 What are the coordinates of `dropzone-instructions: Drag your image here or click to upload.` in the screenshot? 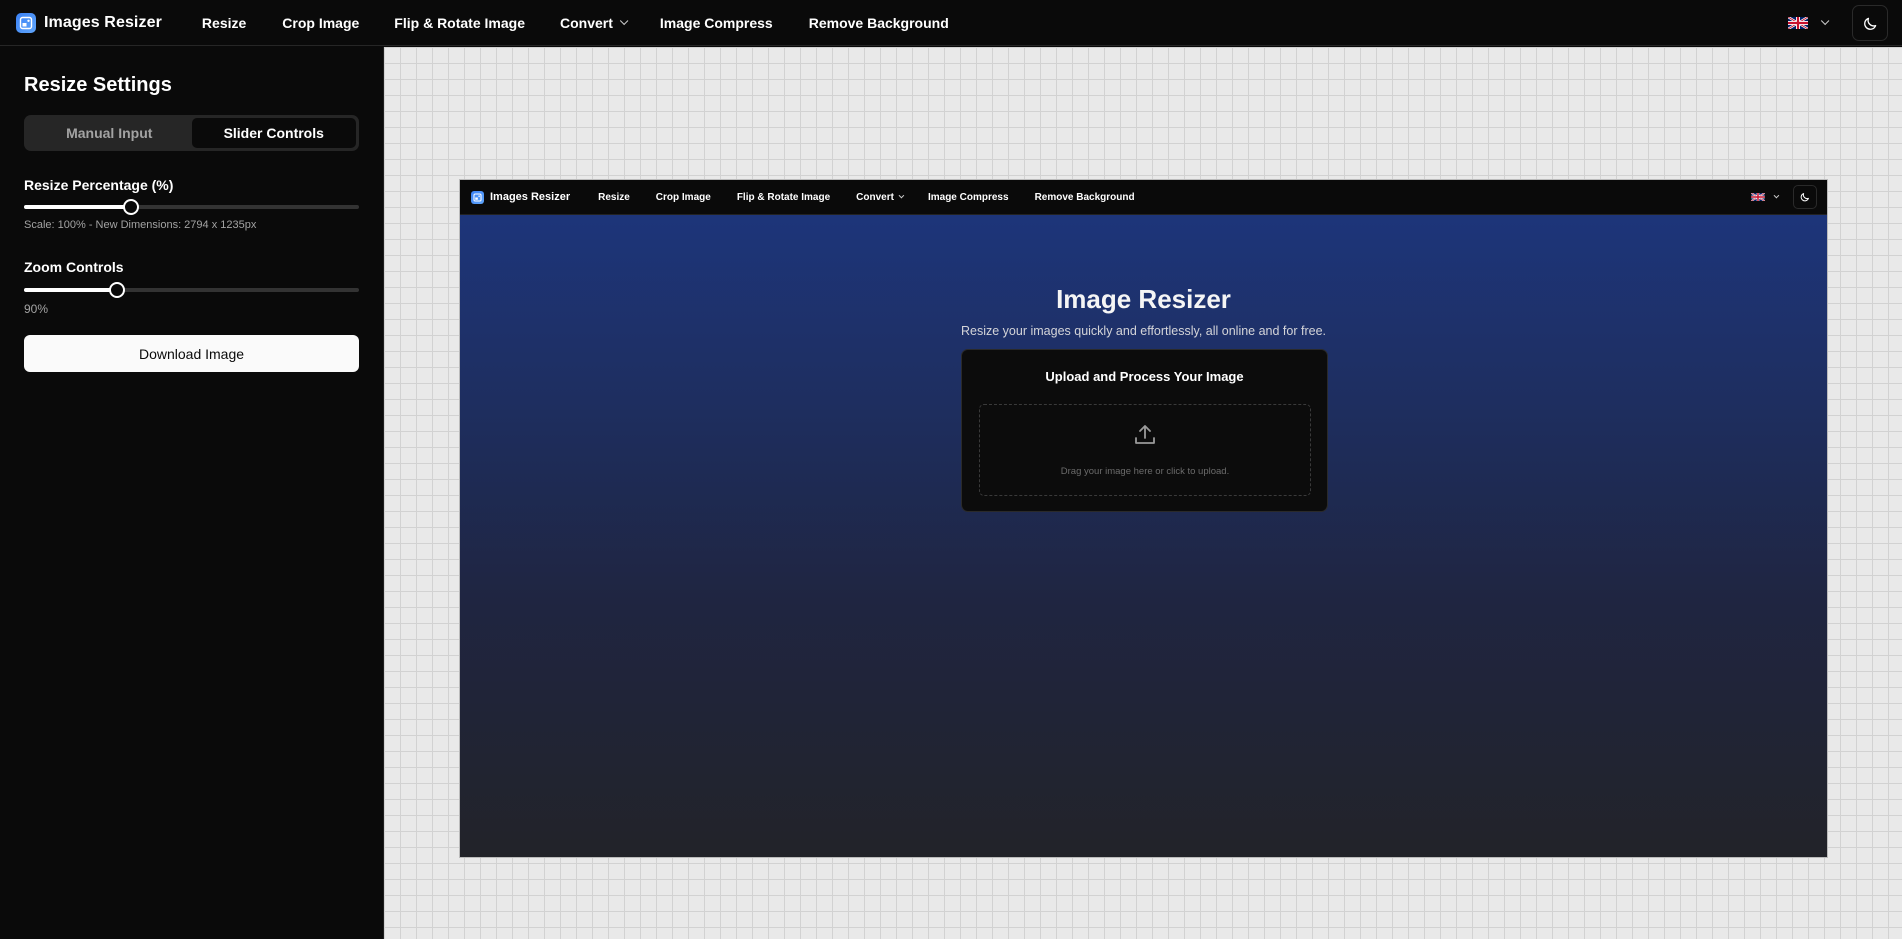 It's located at (1145, 471).